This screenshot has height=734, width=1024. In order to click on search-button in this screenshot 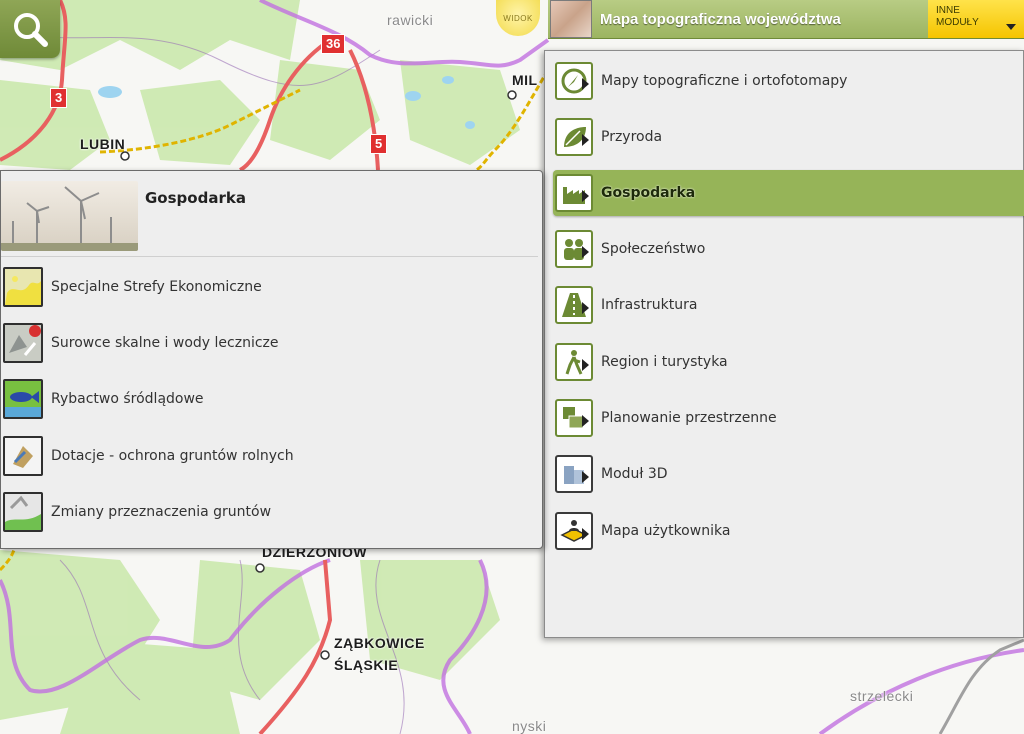, I will do `click(30, 29)`.